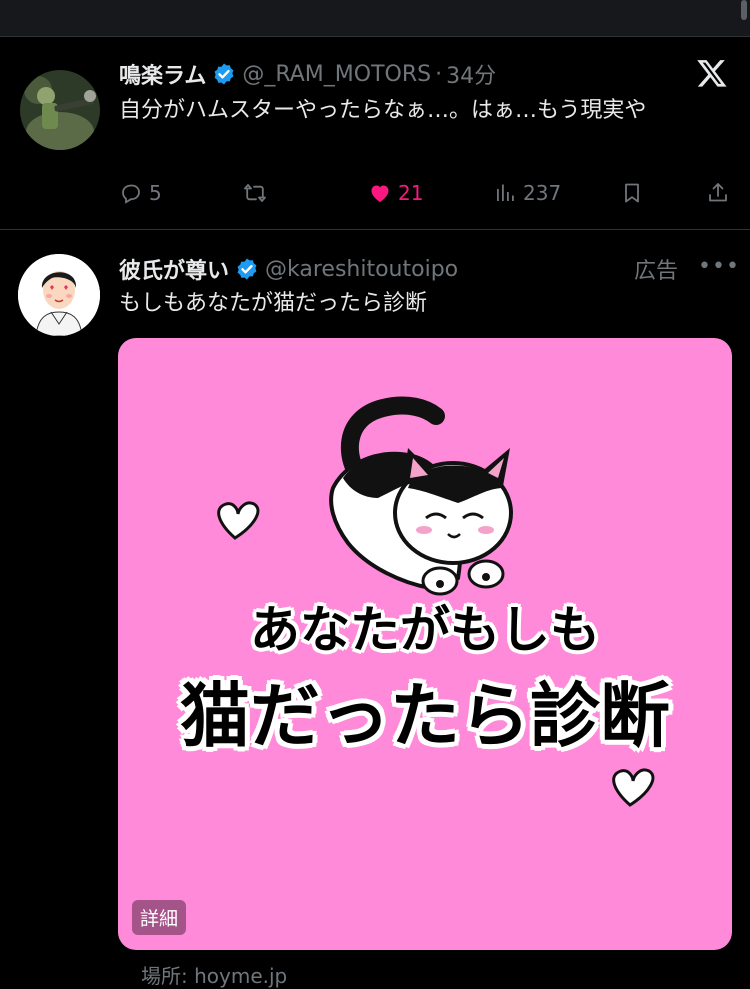 The width and height of the screenshot is (750, 989). Describe the element at coordinates (471, 74) in the screenshot. I see `timestamp: 34分` at that location.